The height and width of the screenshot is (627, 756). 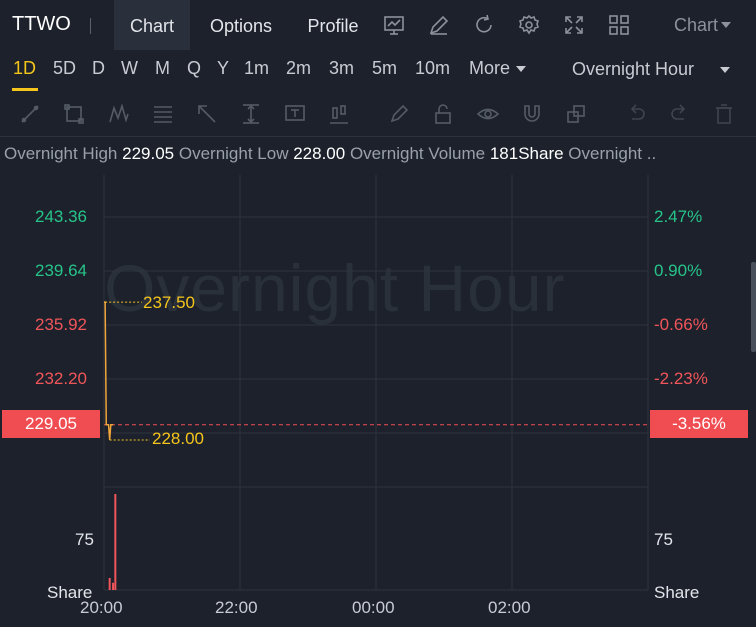 What do you see at coordinates (699, 424) in the screenshot?
I see `current-pct-badge: -3.56%` at bounding box center [699, 424].